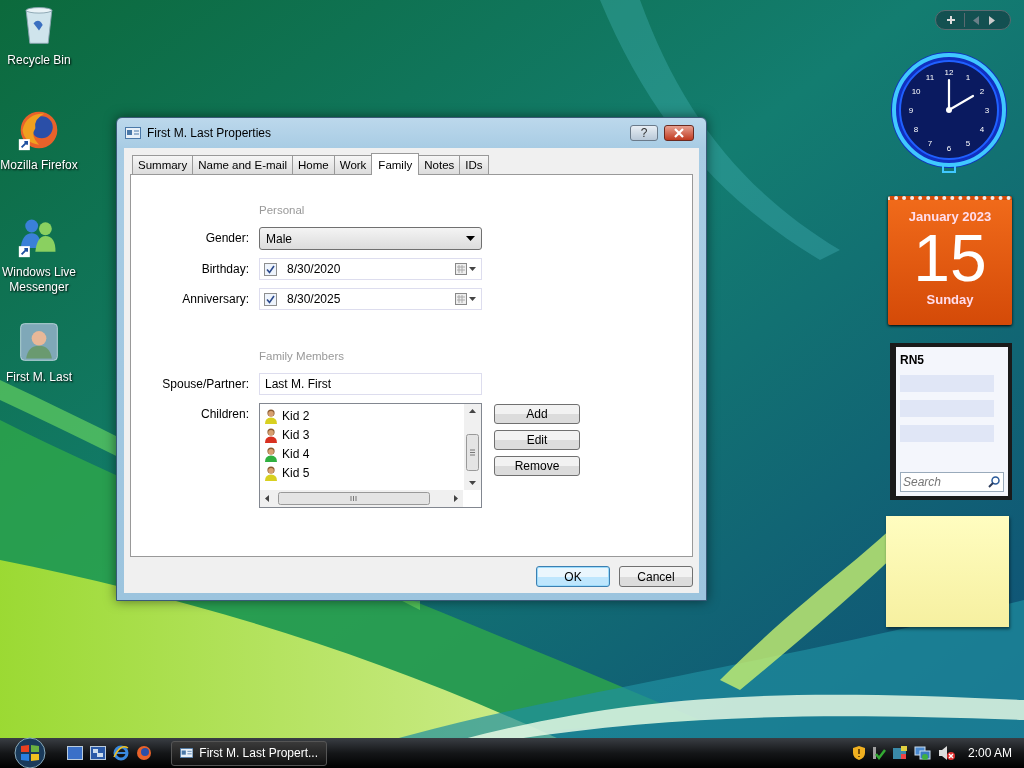  I want to click on close-icon, so click(679, 133).